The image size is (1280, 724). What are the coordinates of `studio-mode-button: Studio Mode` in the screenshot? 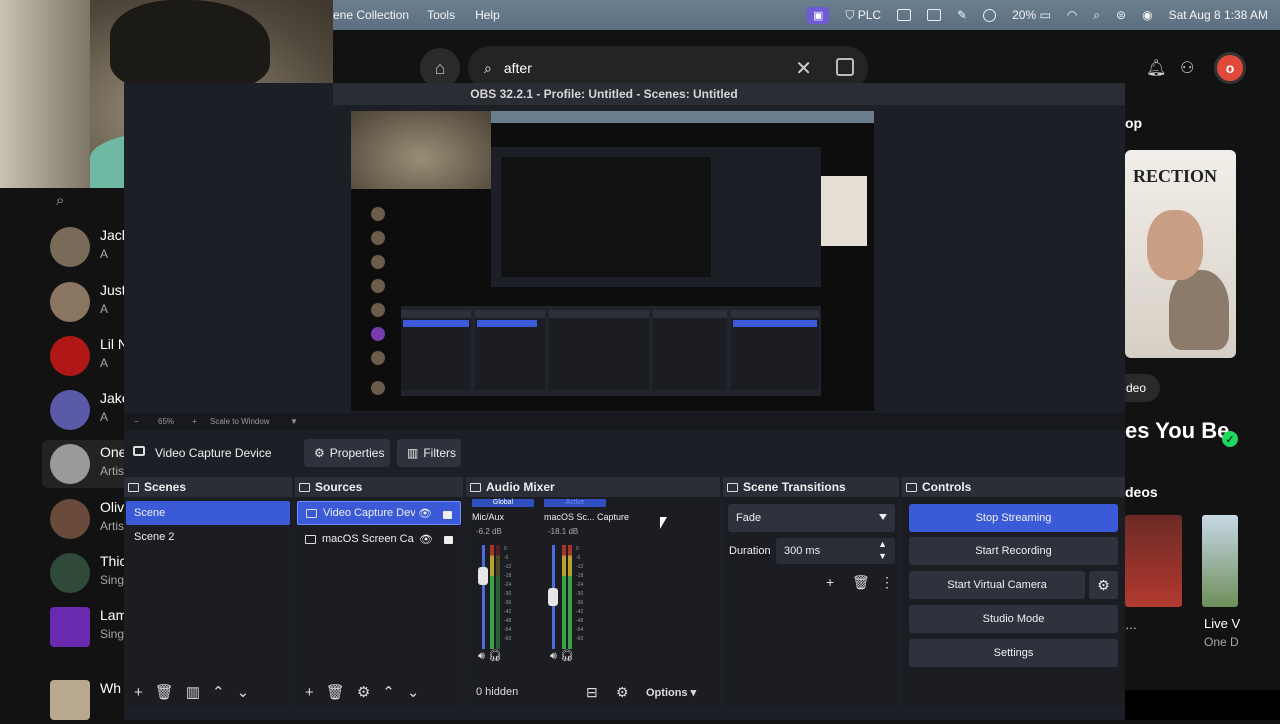 It's located at (1013, 619).